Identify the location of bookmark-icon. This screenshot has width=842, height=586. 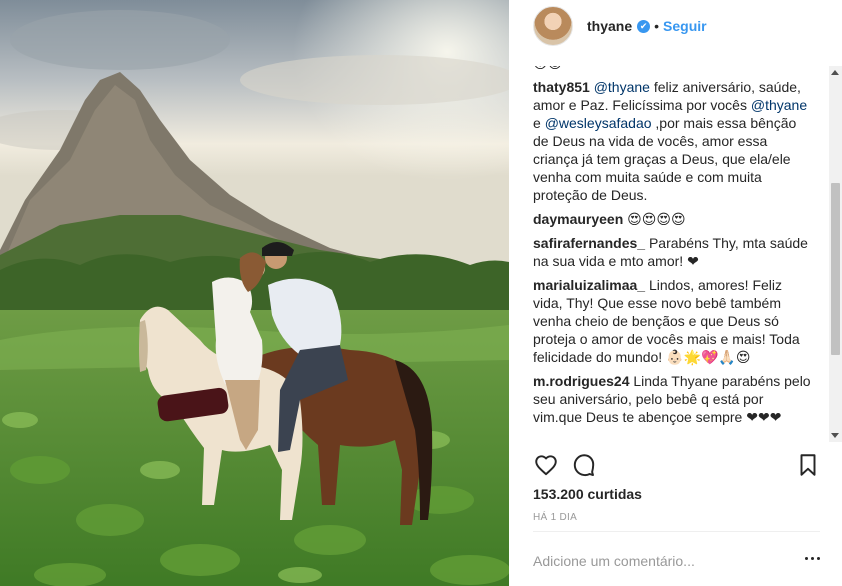
(808, 465).